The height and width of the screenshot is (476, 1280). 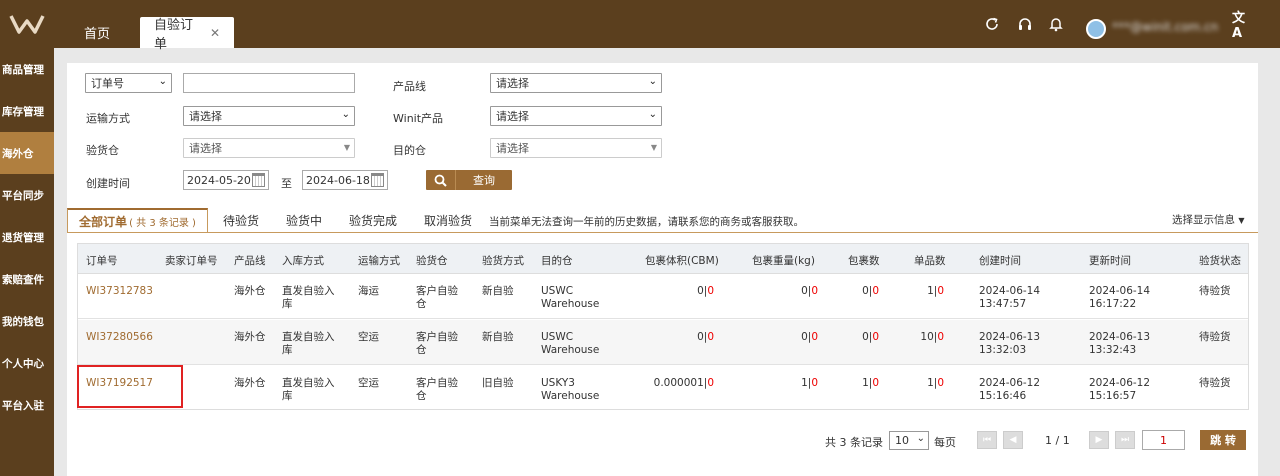 What do you see at coordinates (1099, 440) in the screenshot?
I see `next-page-icon: ▶` at bounding box center [1099, 440].